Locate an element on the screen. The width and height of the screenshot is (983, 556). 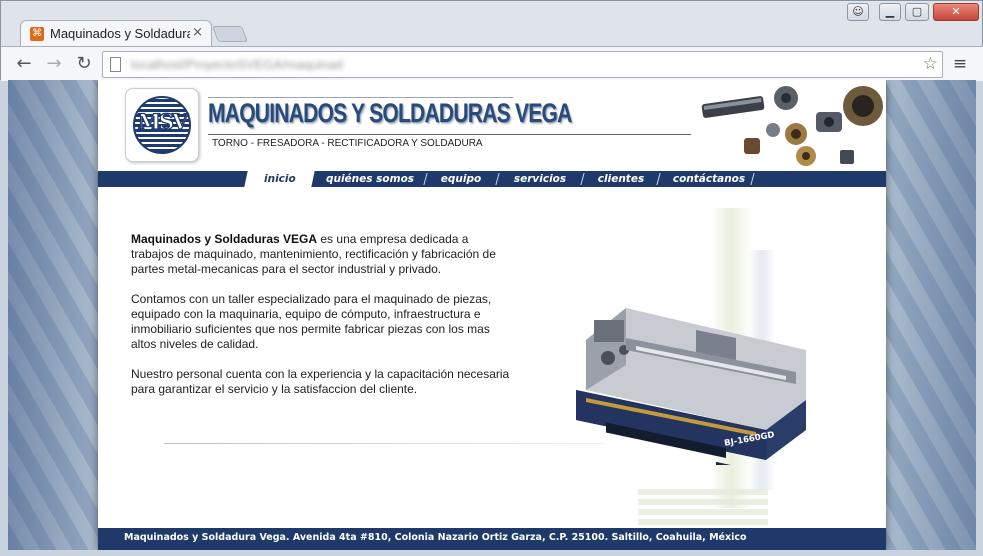
content-divider is located at coordinates (384, 443).